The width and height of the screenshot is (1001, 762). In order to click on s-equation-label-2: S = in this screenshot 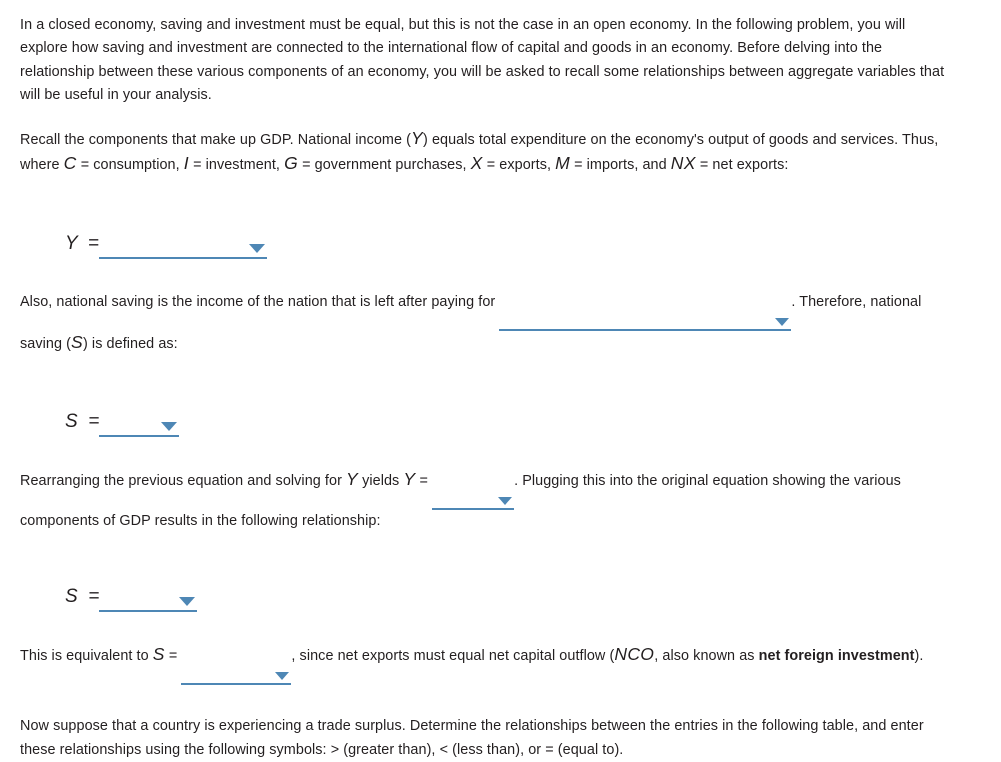, I will do `click(82, 597)`.